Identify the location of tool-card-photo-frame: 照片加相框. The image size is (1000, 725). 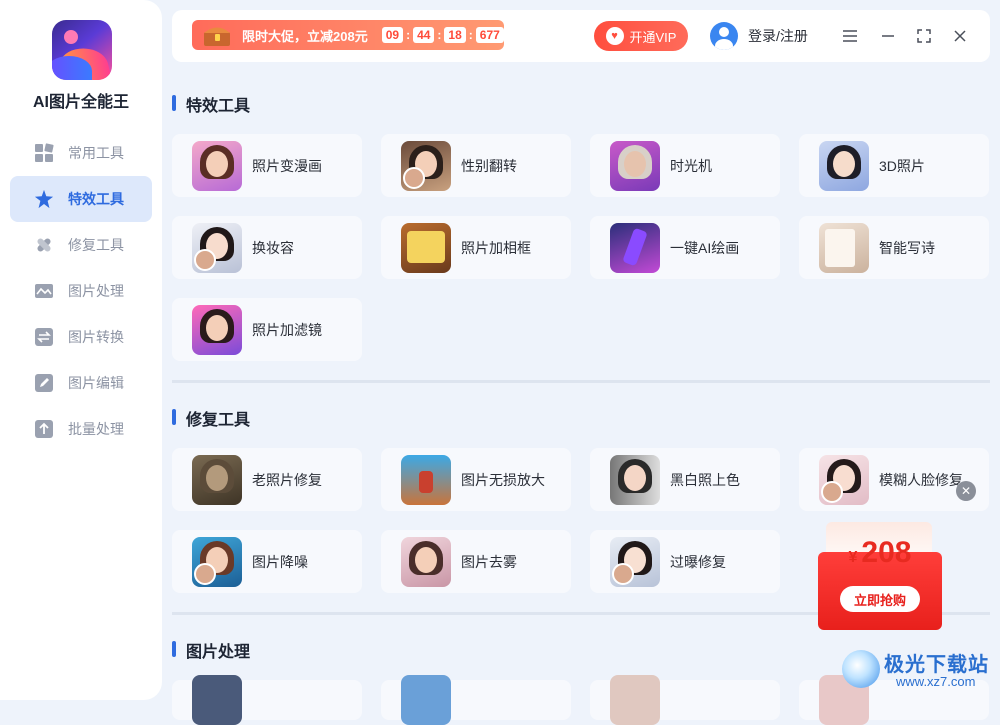
(476, 247).